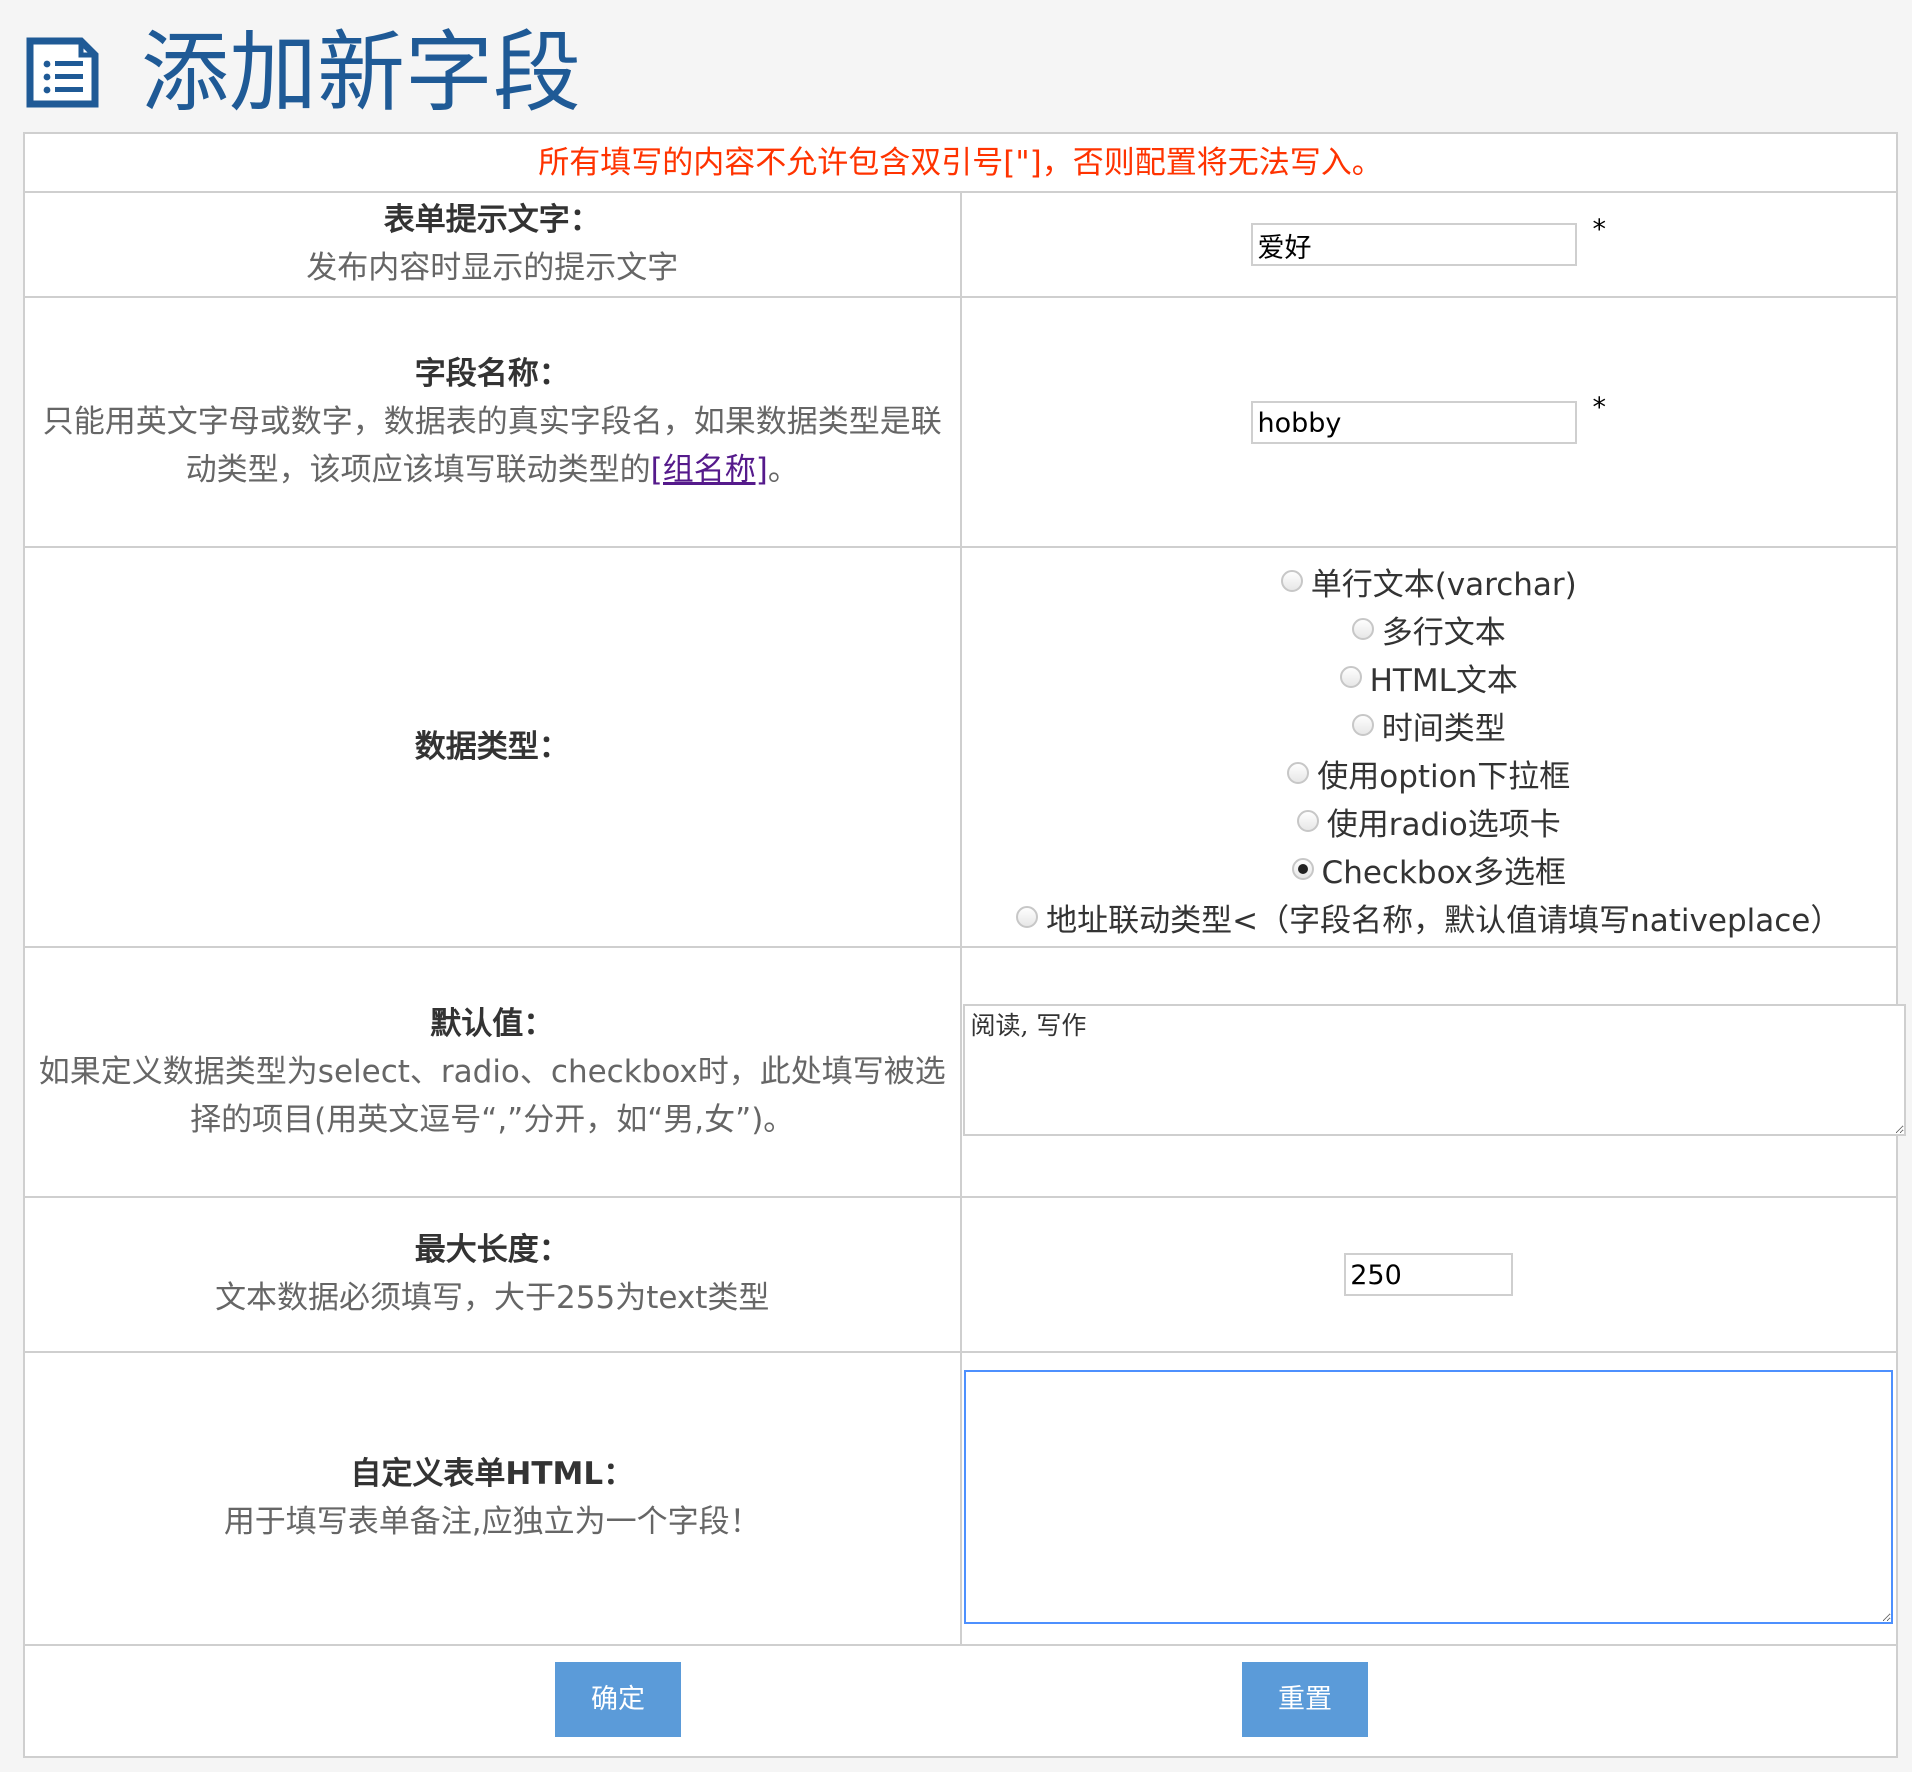 Image resolution: width=1912 pixels, height=1772 pixels. I want to click on data-type-option-label: HTML文本, so click(1443, 680).